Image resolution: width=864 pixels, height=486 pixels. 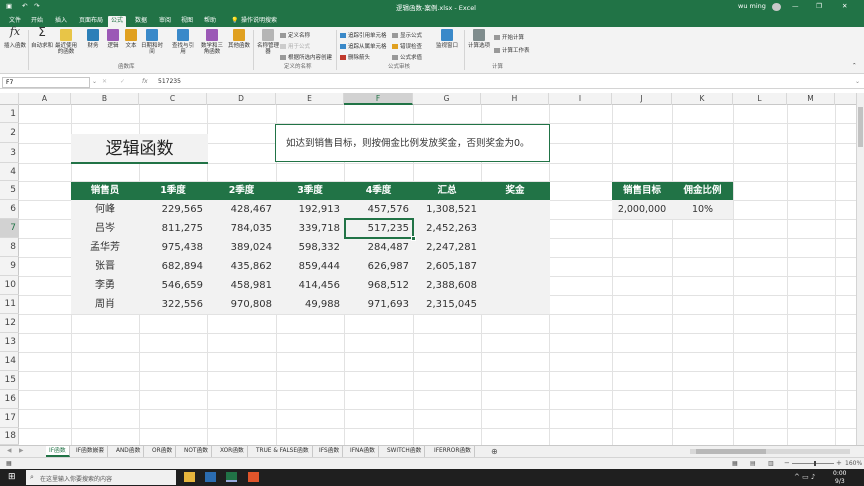 What do you see at coordinates (819, 6) in the screenshot?
I see `restore-button: ❐` at bounding box center [819, 6].